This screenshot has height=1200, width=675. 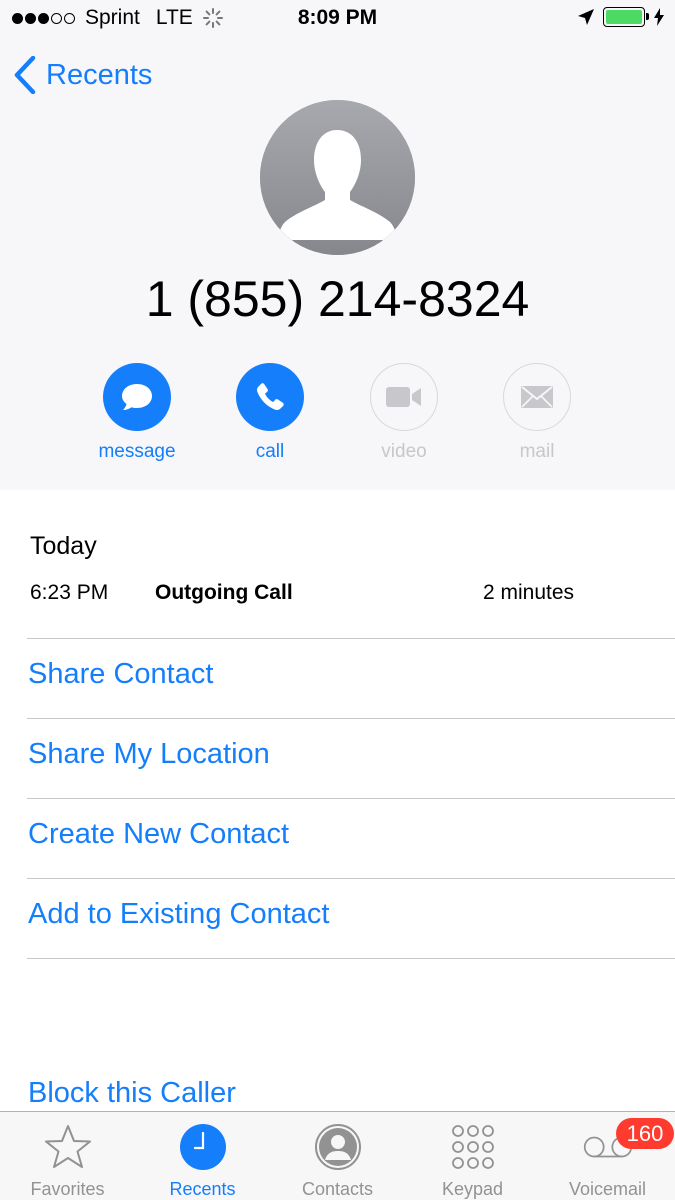 I want to click on video-camera-icon, so click(x=403, y=397).